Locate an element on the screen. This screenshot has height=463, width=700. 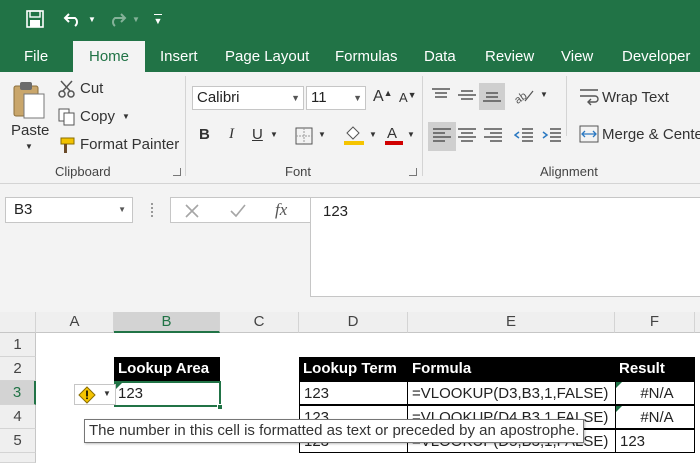
undo-dropdown-icon: ▼ is located at coordinates (92, 19).